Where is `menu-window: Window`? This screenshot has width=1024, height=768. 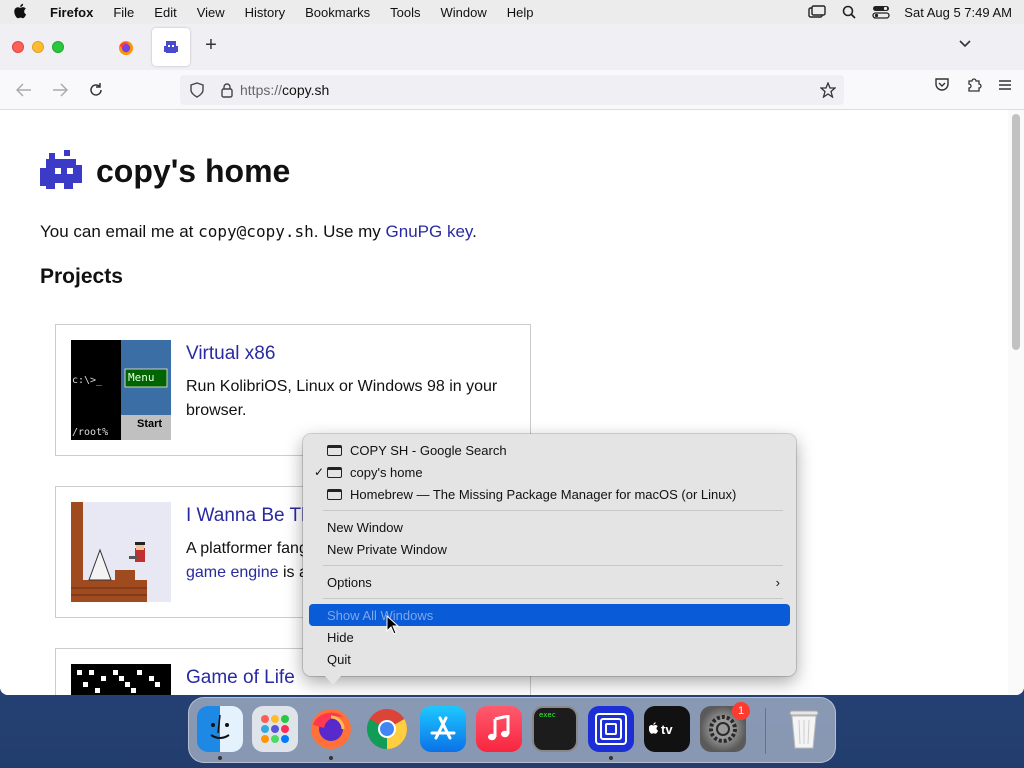
menu-window: Window is located at coordinates (464, 12).